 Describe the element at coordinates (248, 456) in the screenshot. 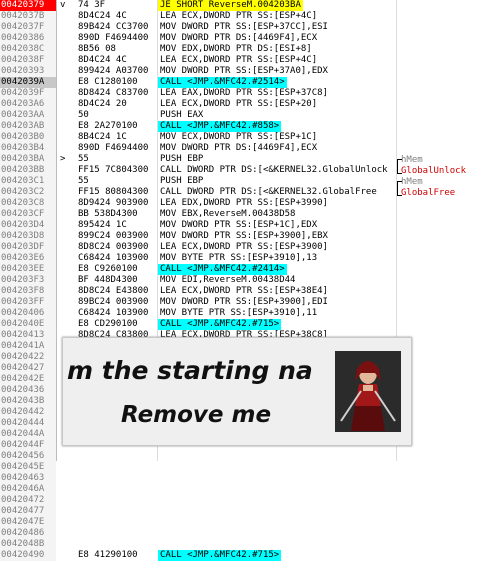

I see `code-row: 00420456` at that location.